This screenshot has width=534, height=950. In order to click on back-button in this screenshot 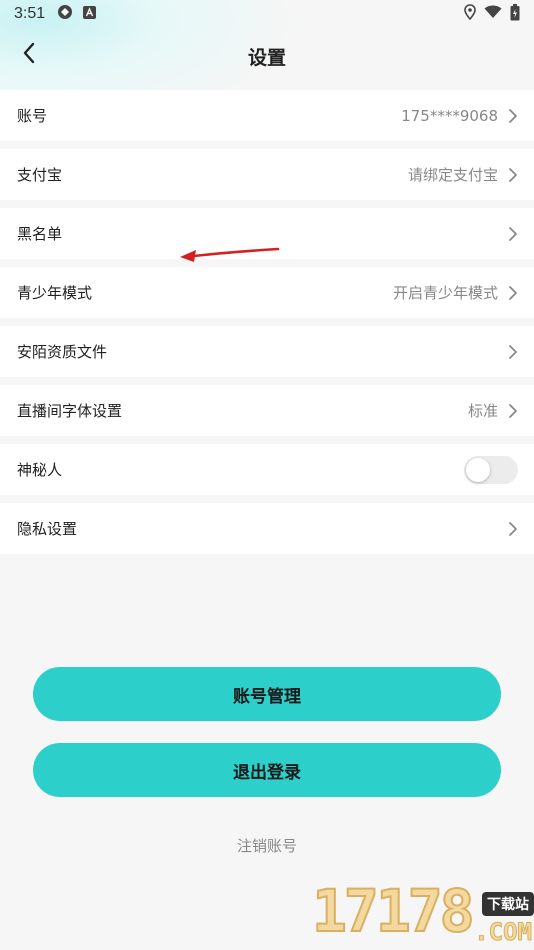, I will do `click(29, 55)`.